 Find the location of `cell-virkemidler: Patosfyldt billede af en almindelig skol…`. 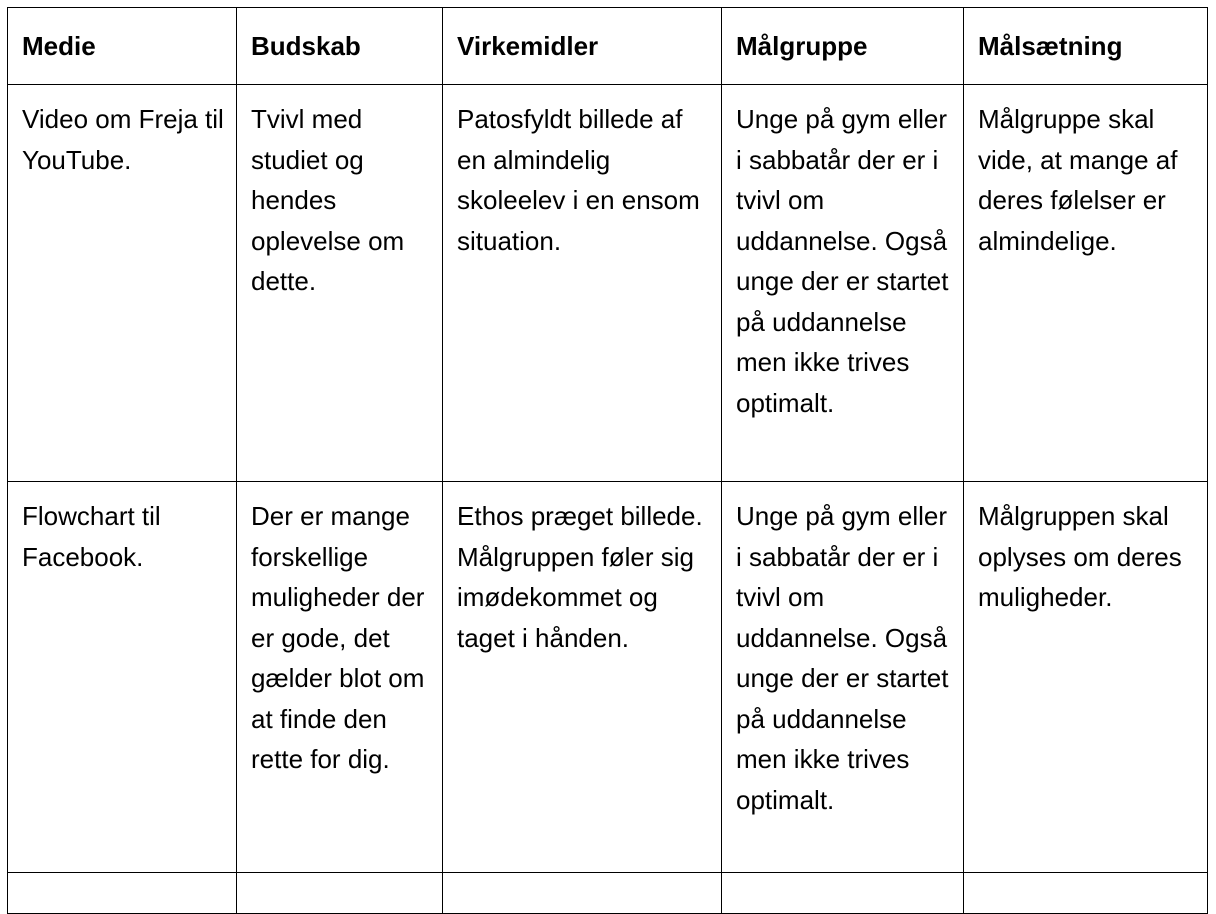

cell-virkemidler: Patosfyldt billede af en almindelig skol… is located at coordinates (582, 283).